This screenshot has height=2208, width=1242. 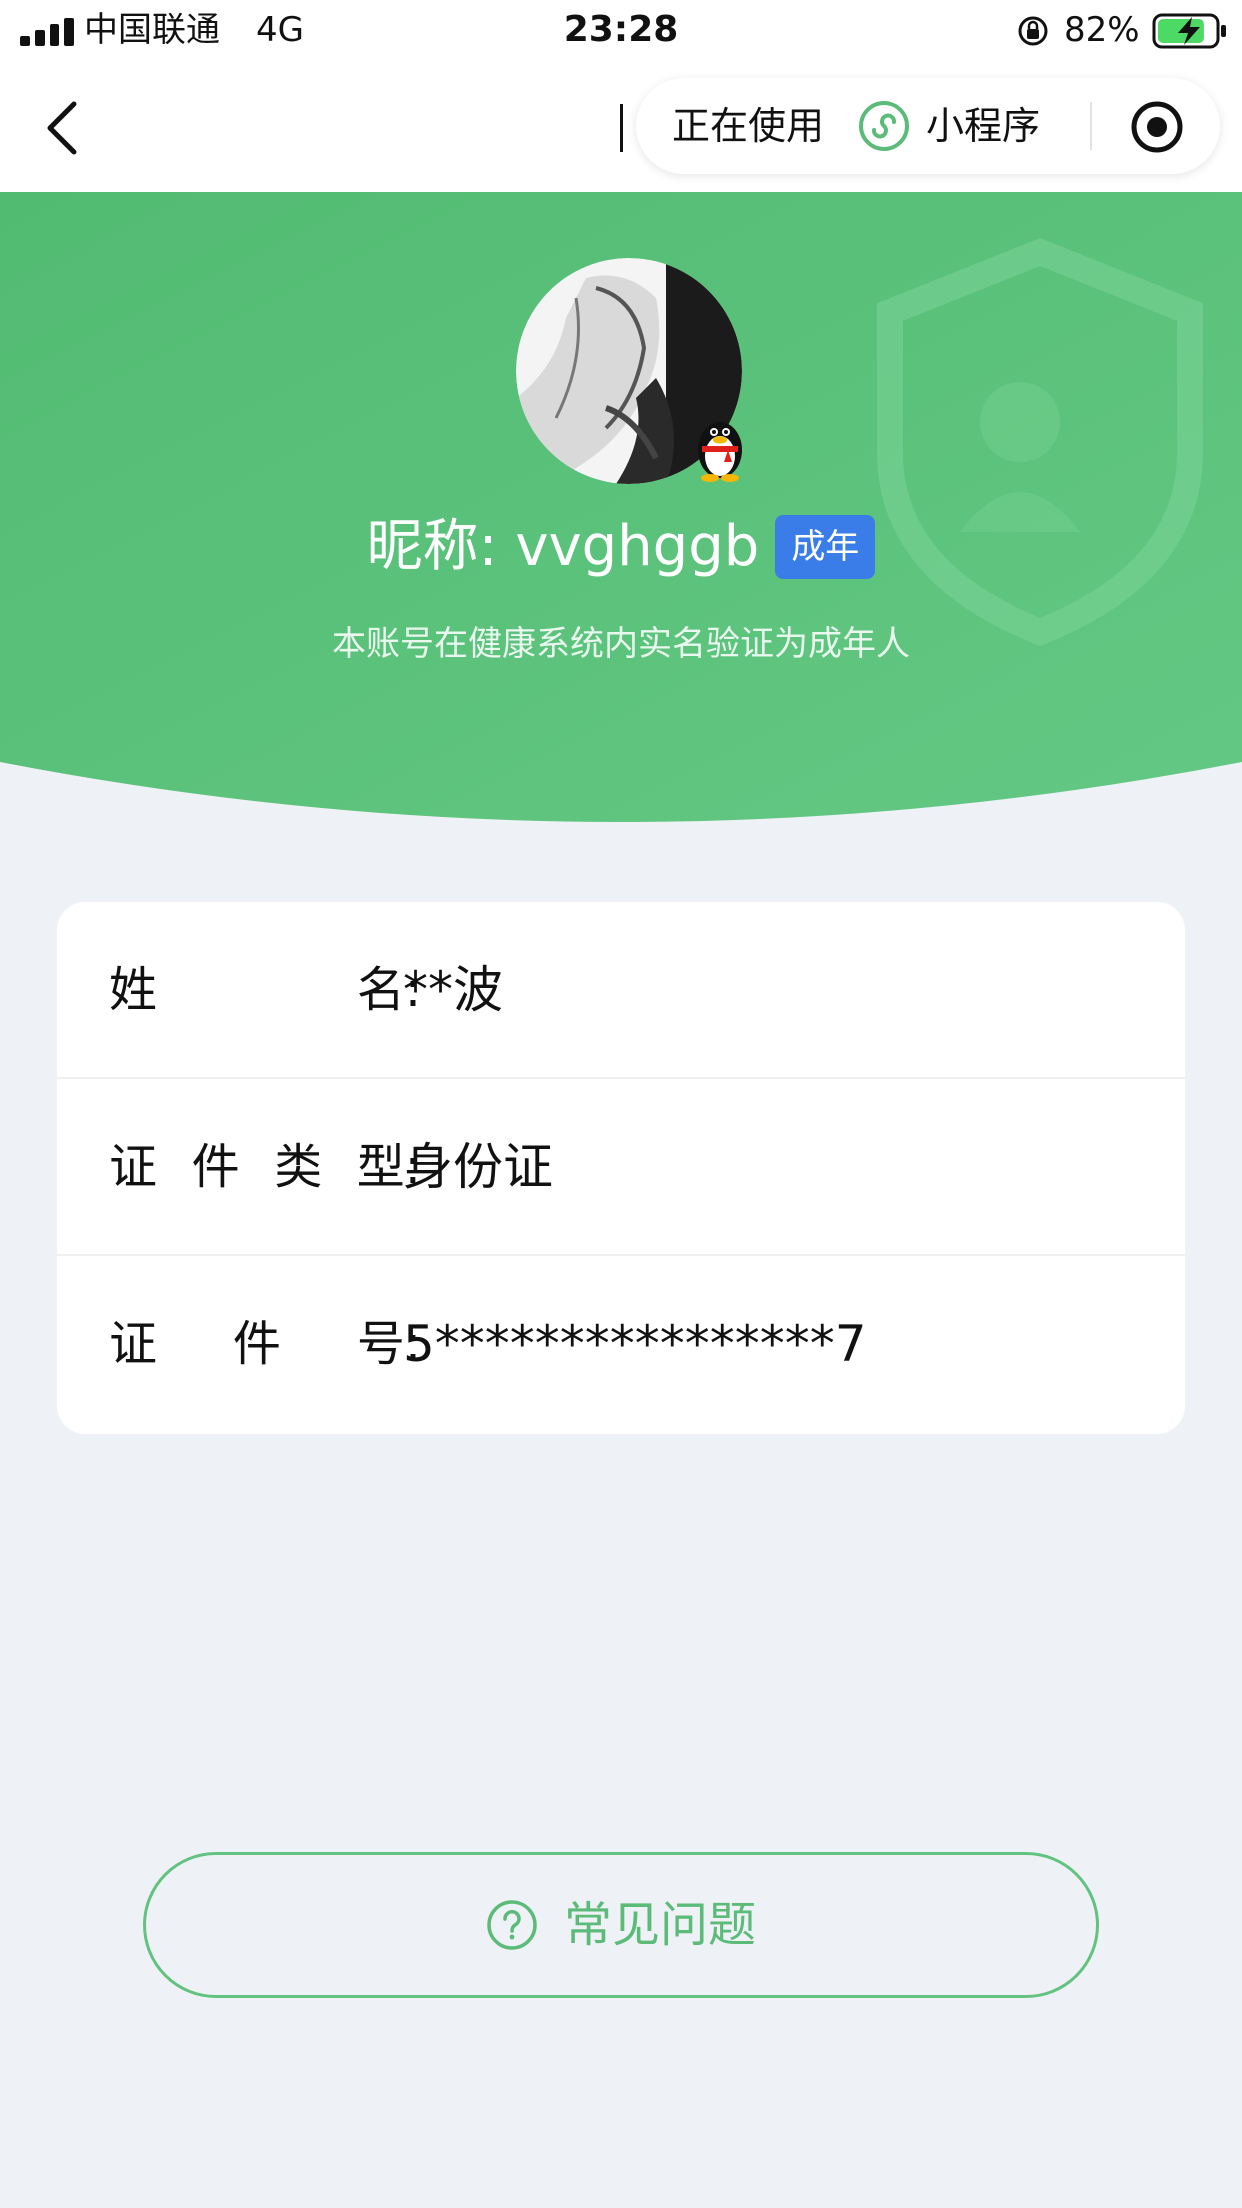 What do you see at coordinates (512, 1925) in the screenshot?
I see `question-circle-icon` at bounding box center [512, 1925].